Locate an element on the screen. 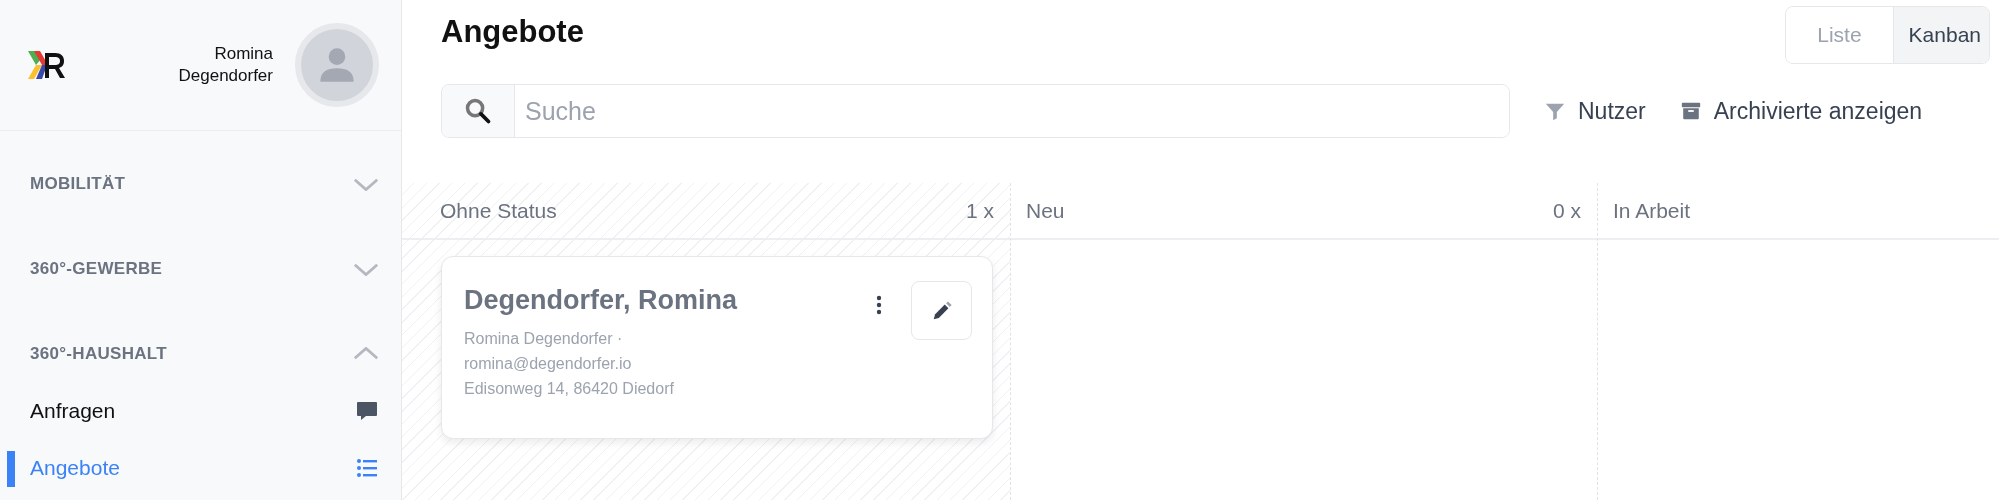 This screenshot has height=500, width=1999. logo-icon is located at coordinates (48, 65).